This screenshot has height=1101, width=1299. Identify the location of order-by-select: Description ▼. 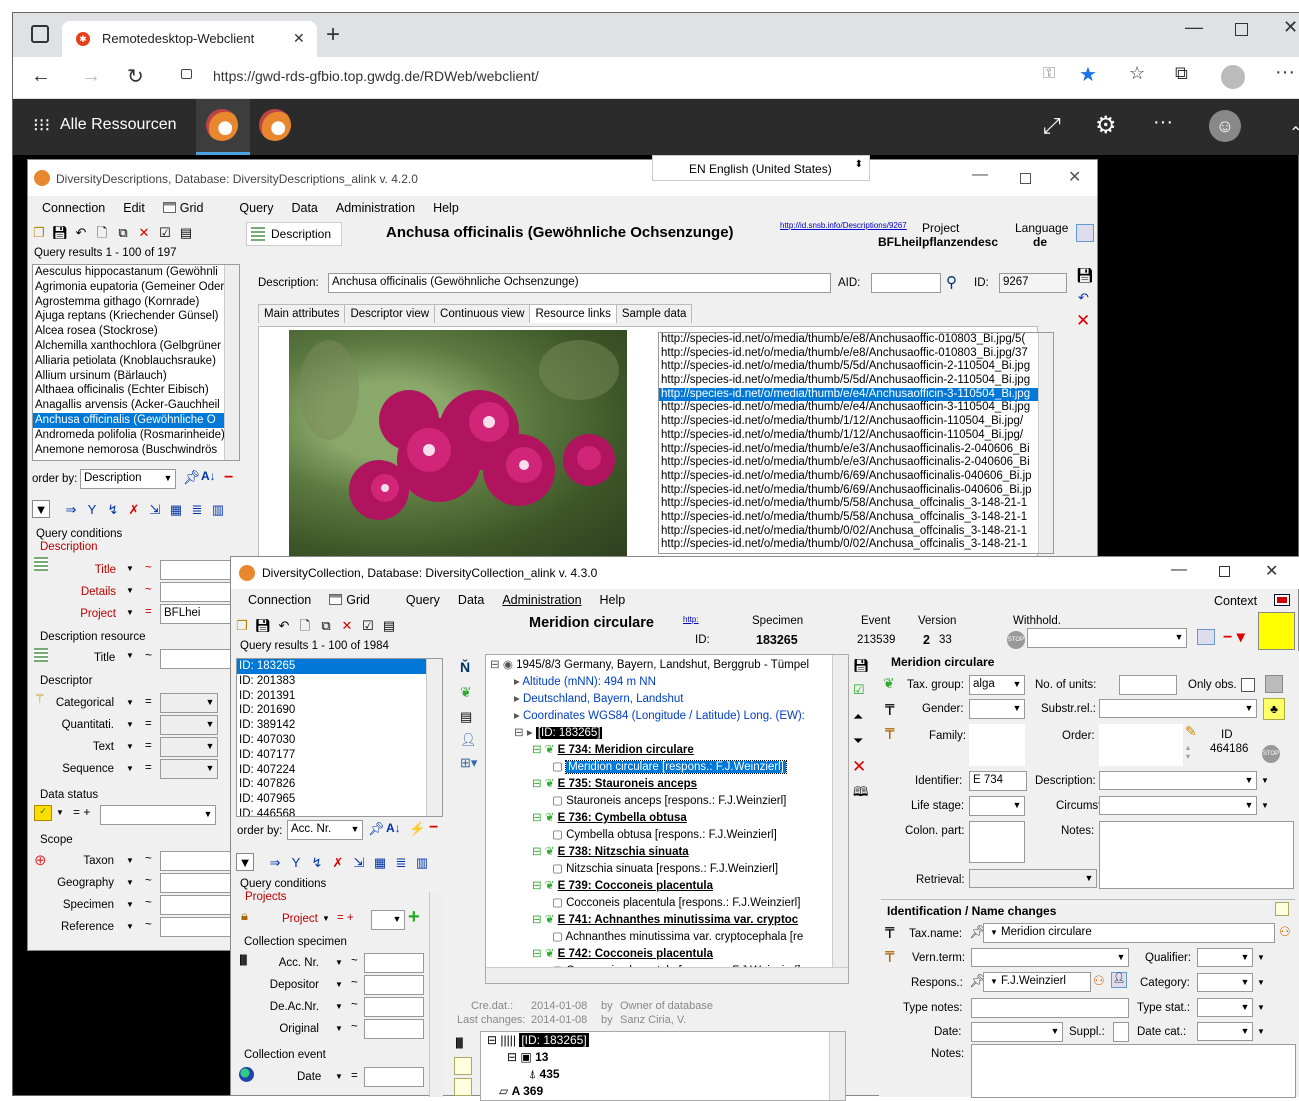
(128, 479).